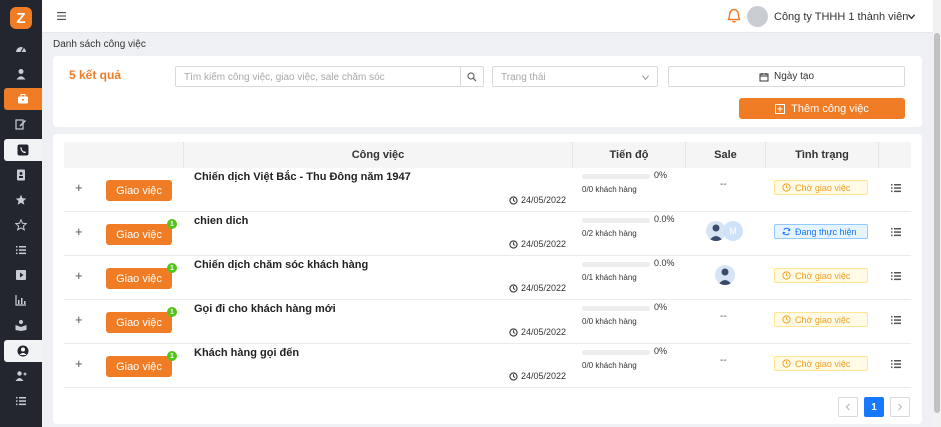  I want to click on created-date-label: Ngày tạo, so click(794, 76).